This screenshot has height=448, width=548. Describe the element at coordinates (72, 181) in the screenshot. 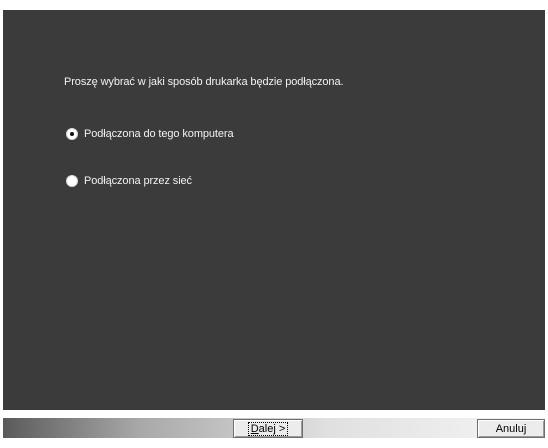

I see `radio-network-icon` at that location.